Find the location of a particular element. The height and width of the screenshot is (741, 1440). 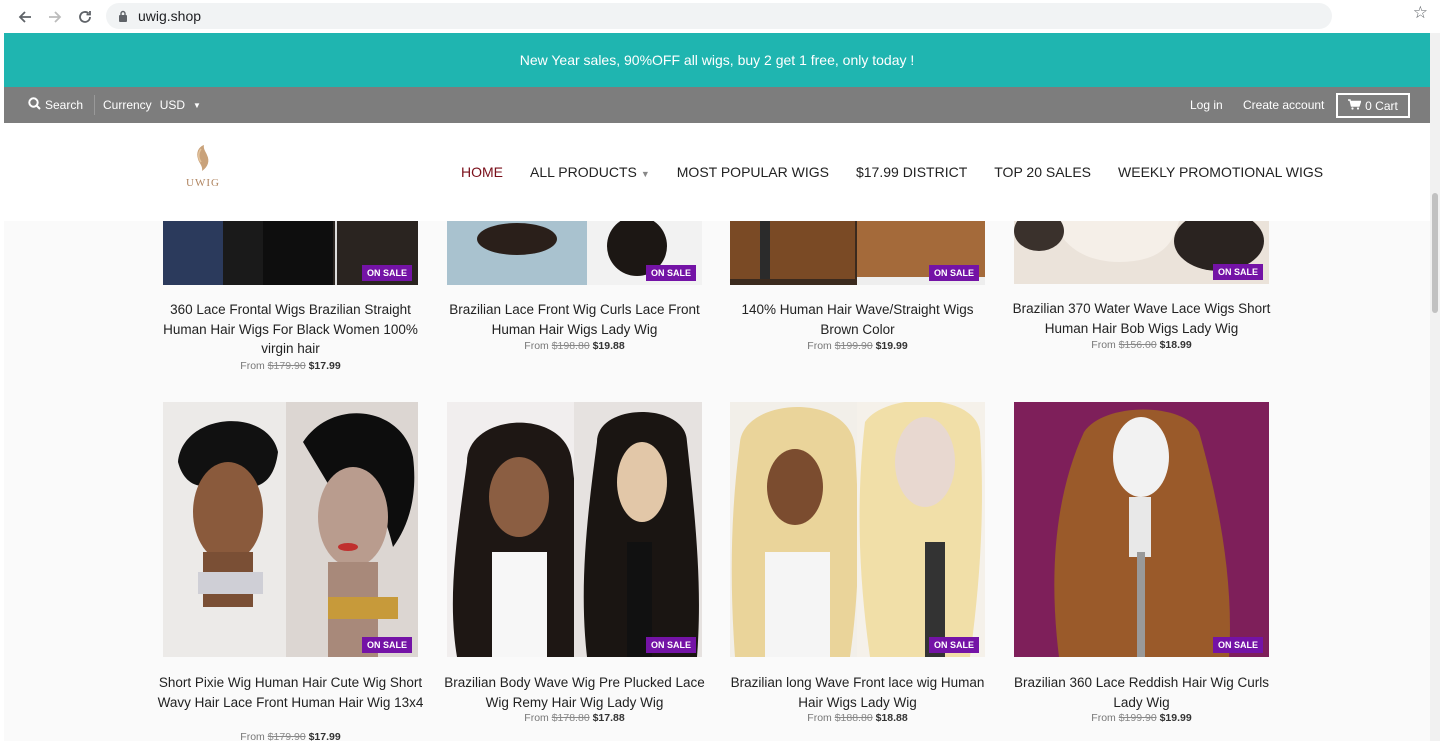

search-button: Search is located at coordinates (55, 105).